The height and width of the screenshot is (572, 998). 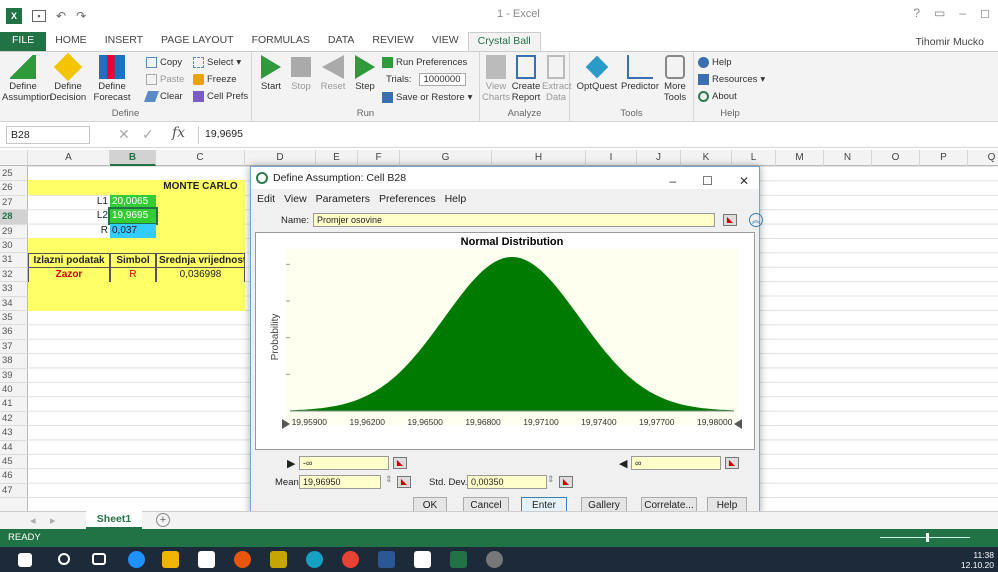 I want to click on name-box: B28, so click(x=48, y=135).